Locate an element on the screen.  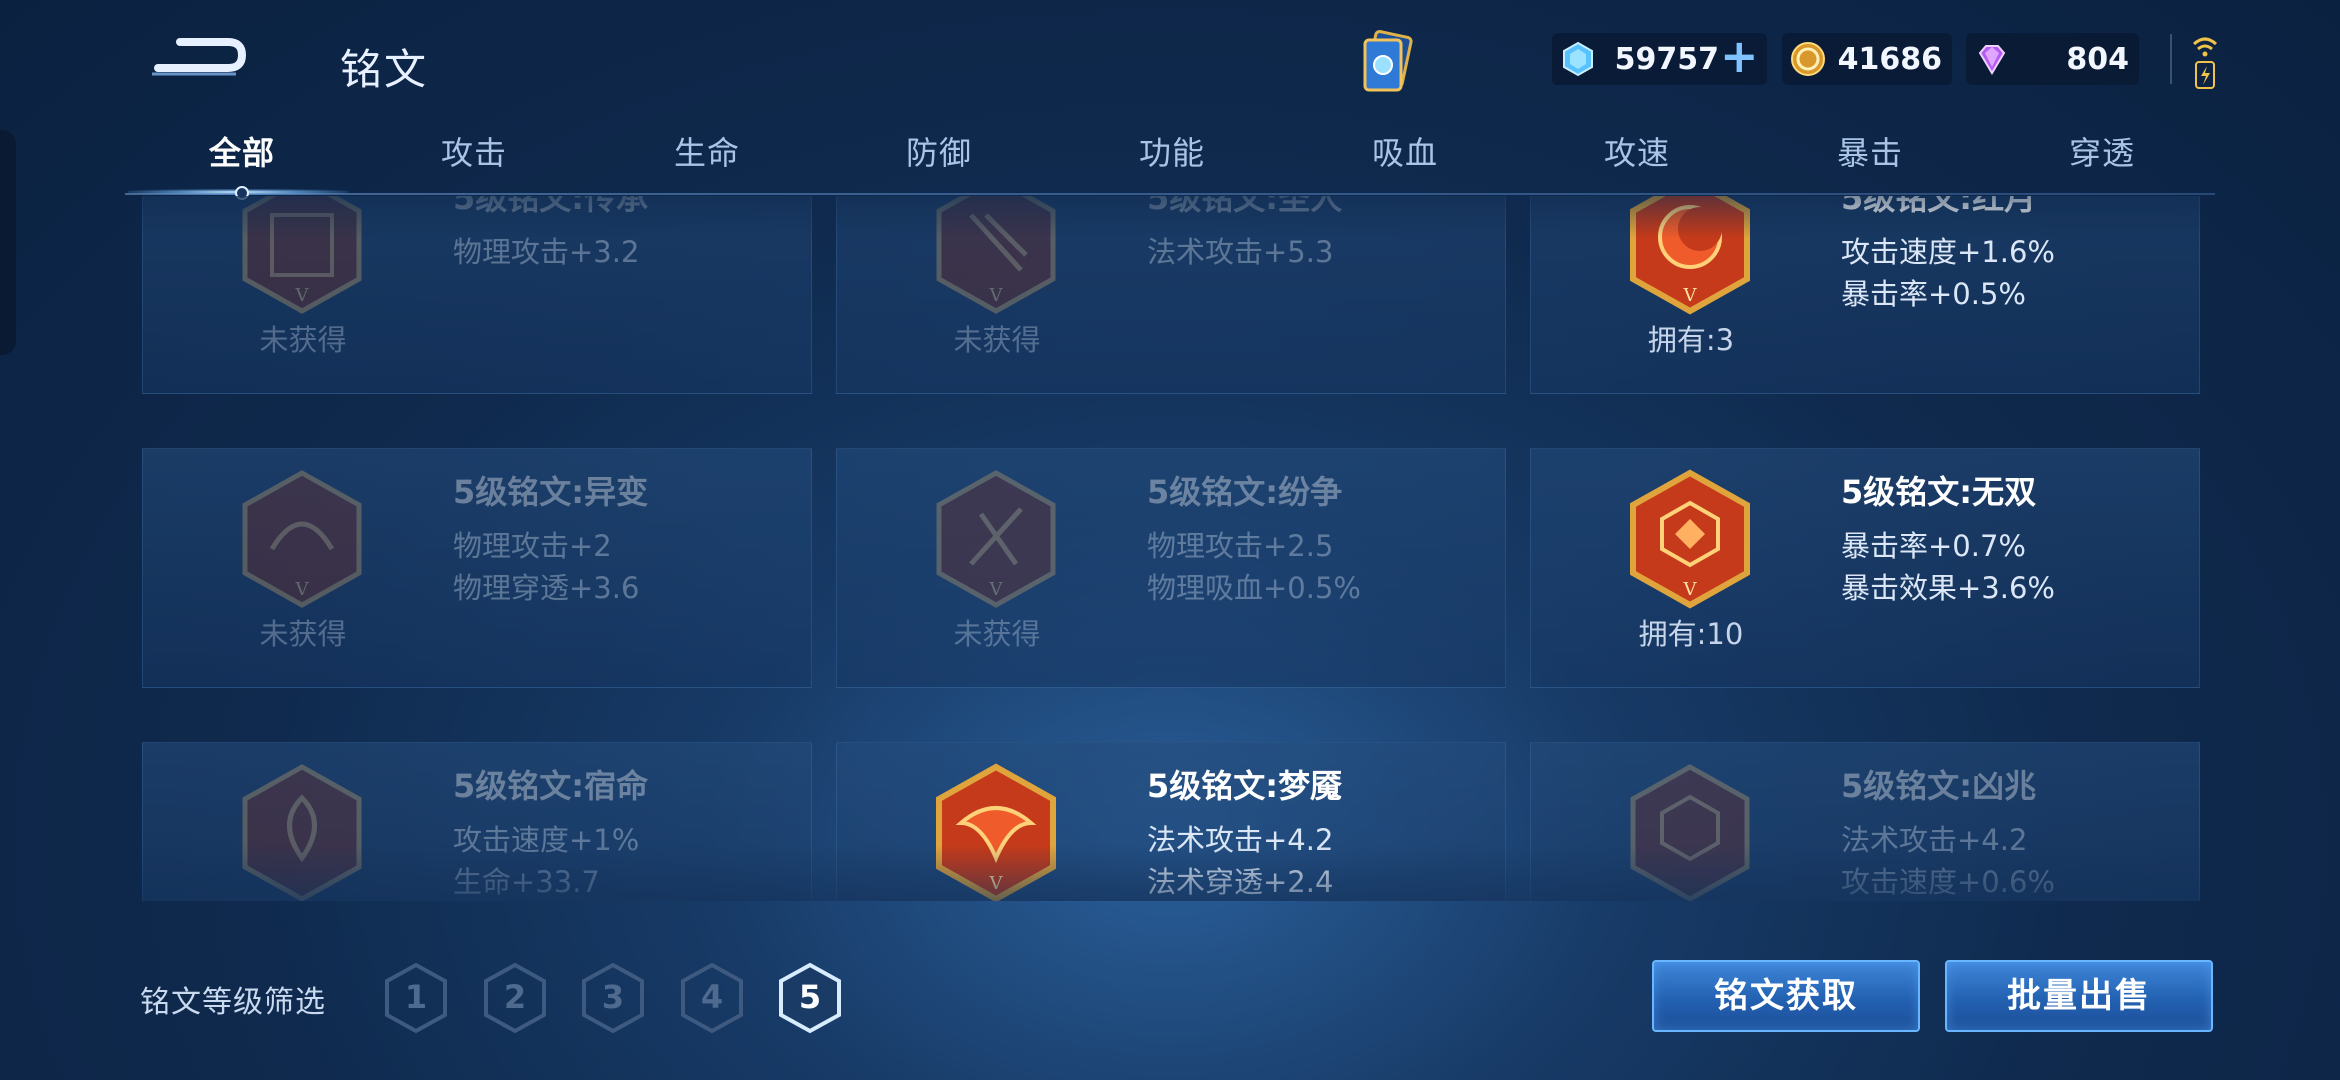
bulk-sell-button: 批量出售 is located at coordinates (2079, 996).